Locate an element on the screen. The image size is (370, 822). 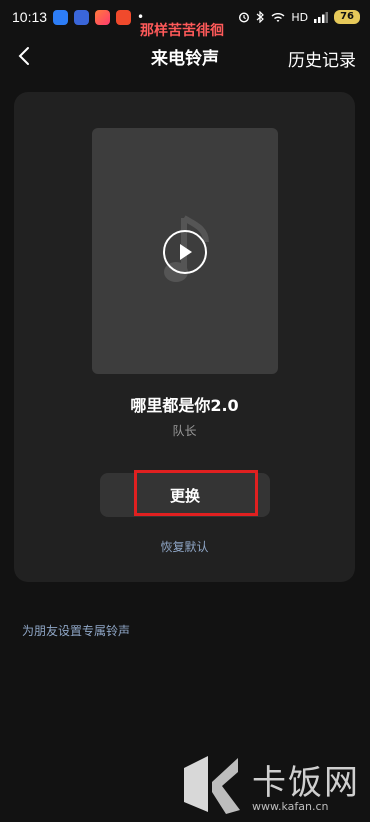
back-button is located at coordinates (24, 56).